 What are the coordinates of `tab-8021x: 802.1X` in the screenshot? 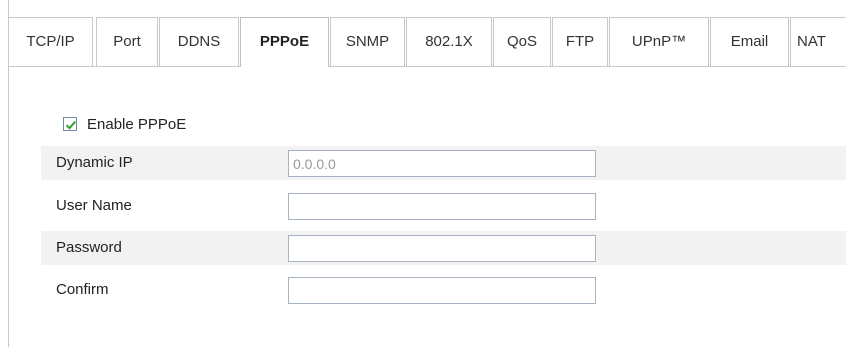 It's located at (449, 41).